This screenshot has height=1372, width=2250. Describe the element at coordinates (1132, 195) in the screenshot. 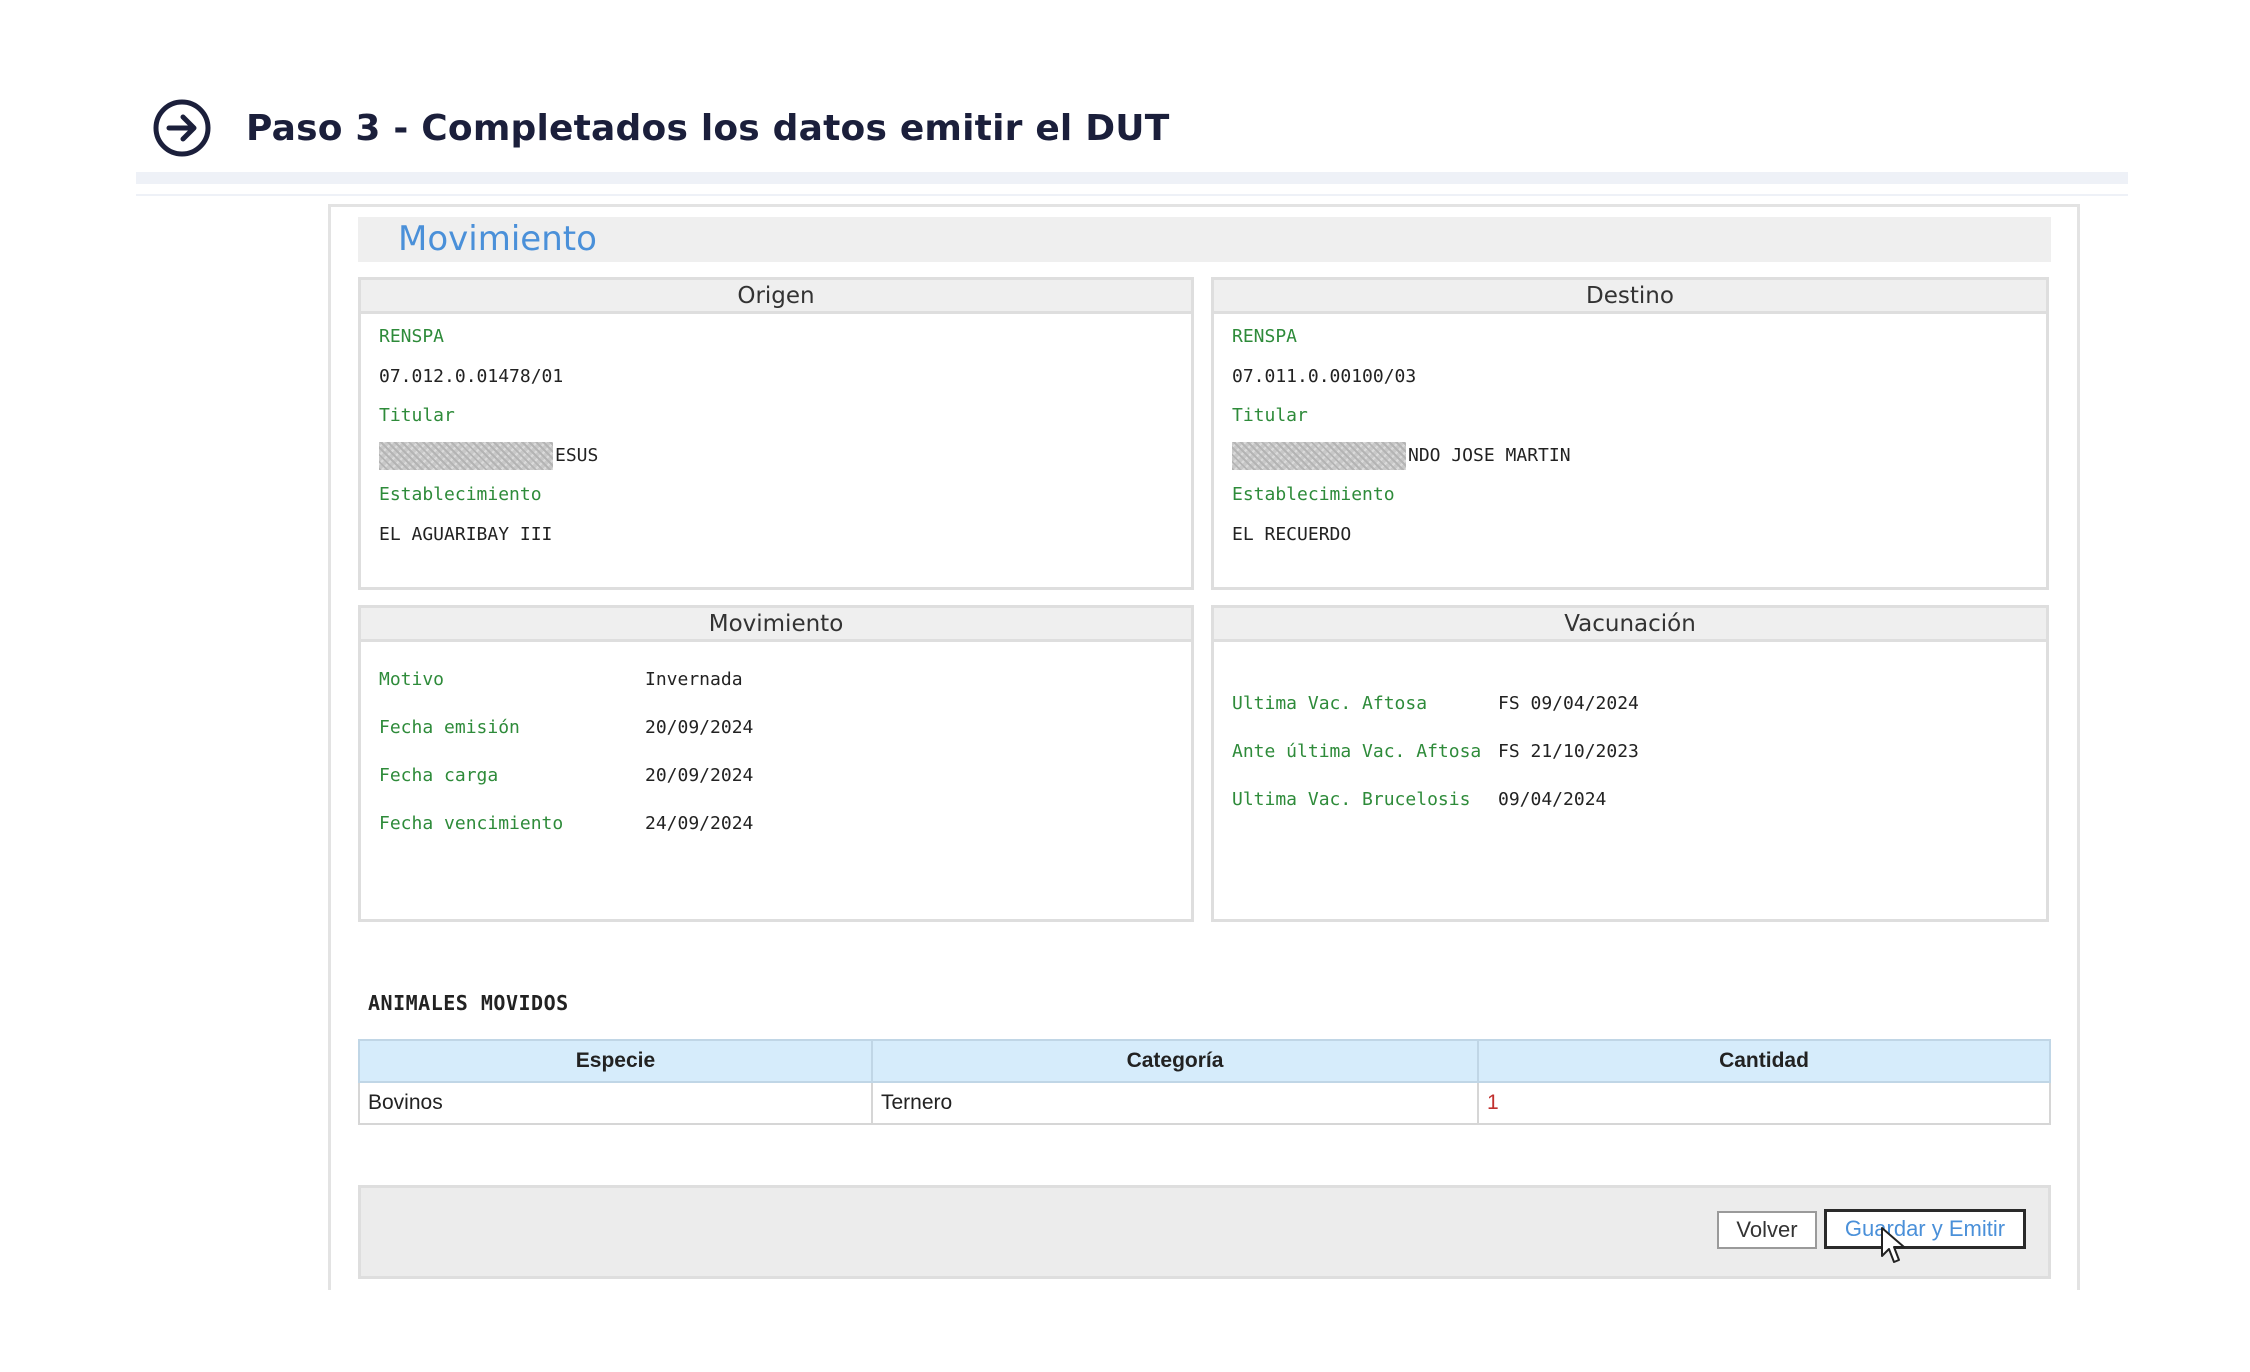

I see `step-divider-line` at that location.